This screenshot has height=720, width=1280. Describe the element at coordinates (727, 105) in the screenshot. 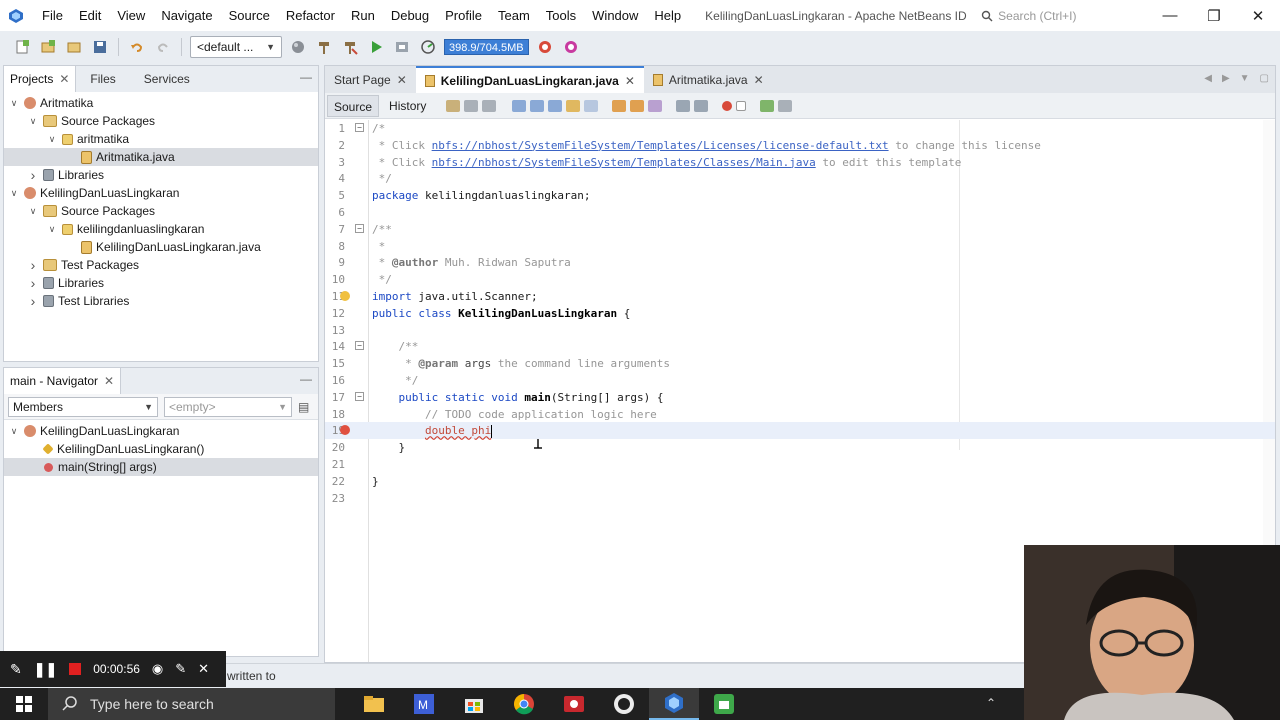

I see `start-macro-icon` at that location.